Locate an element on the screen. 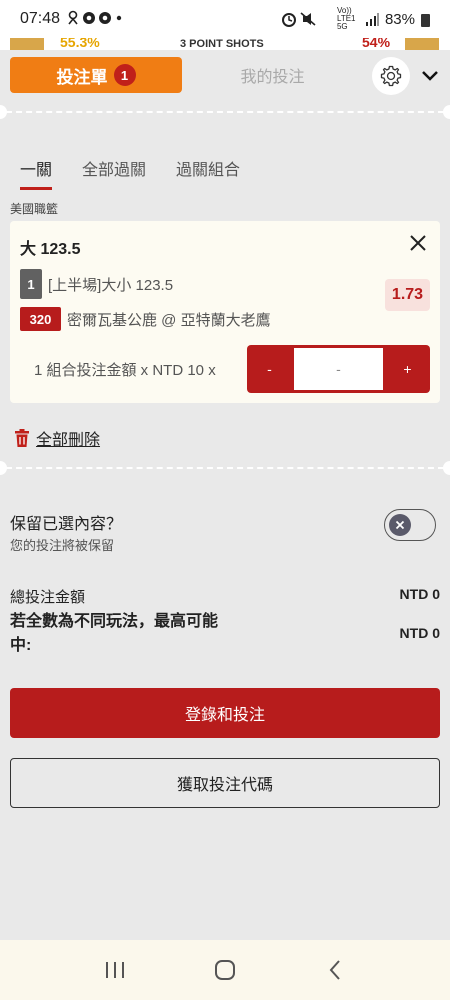 The width and height of the screenshot is (450, 1000). max-win-value: NTD 0 is located at coordinates (419, 633).